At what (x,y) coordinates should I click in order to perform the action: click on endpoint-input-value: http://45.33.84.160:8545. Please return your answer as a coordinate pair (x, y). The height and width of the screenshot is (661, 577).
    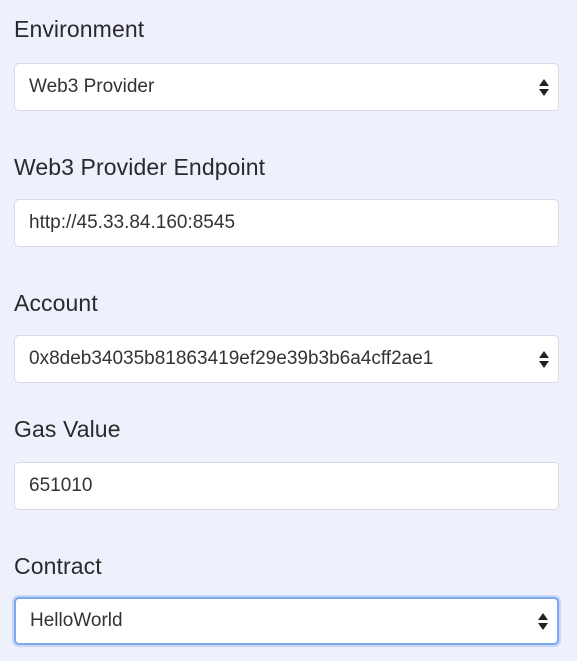
    Looking at the image, I should click on (132, 222).